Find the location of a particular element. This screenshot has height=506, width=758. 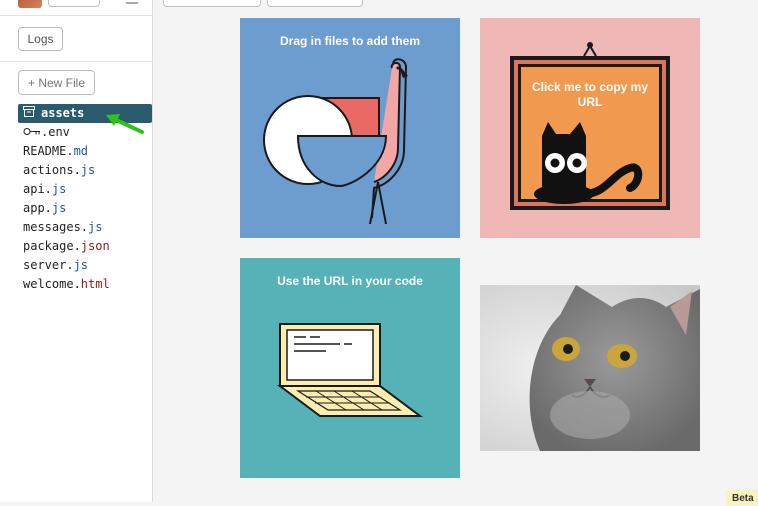

file-item-messages: messages.js is located at coordinates (85, 227).